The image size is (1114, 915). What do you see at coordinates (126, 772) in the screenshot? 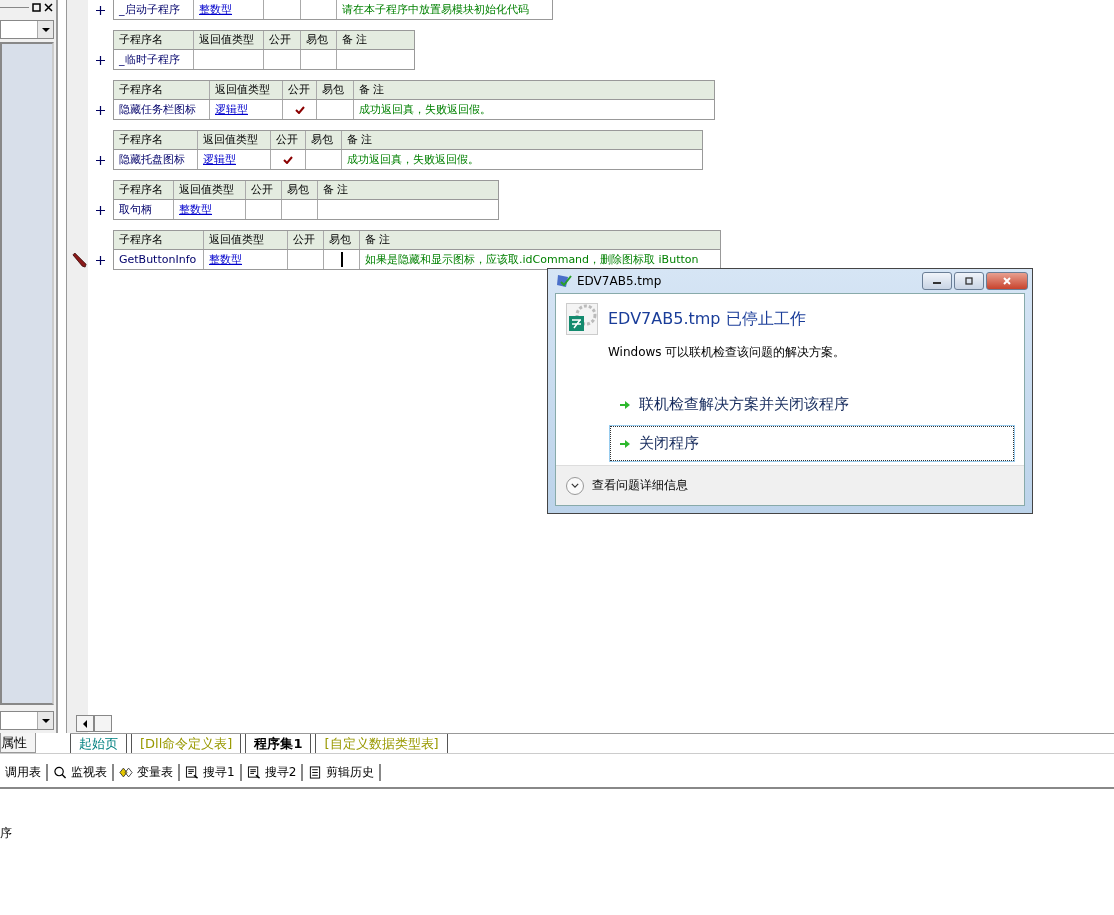
I see `diamonds-icon` at bounding box center [126, 772].